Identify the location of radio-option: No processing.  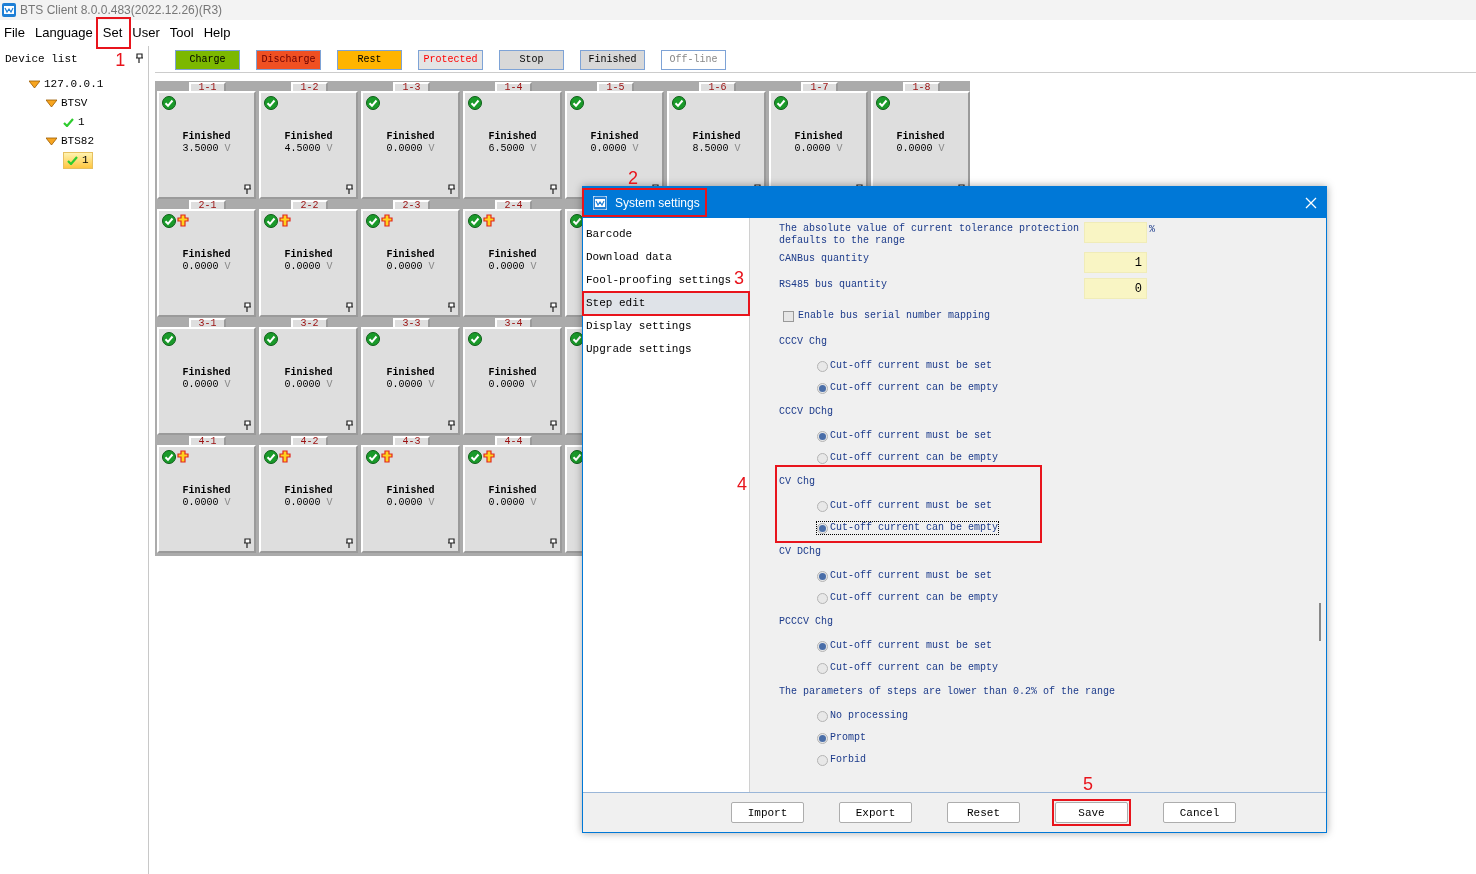
(862, 716).